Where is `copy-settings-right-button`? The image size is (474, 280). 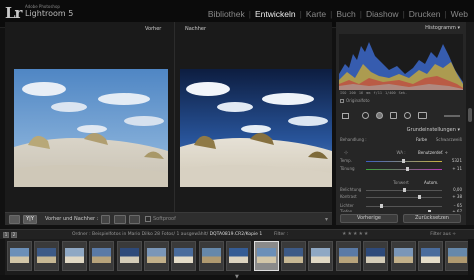 copy-settings-right-button is located at coordinates (120, 219).